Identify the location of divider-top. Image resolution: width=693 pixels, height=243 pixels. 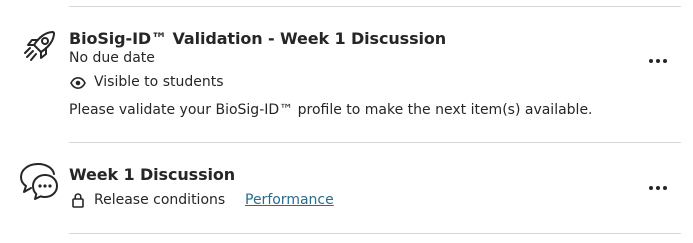
(375, 6).